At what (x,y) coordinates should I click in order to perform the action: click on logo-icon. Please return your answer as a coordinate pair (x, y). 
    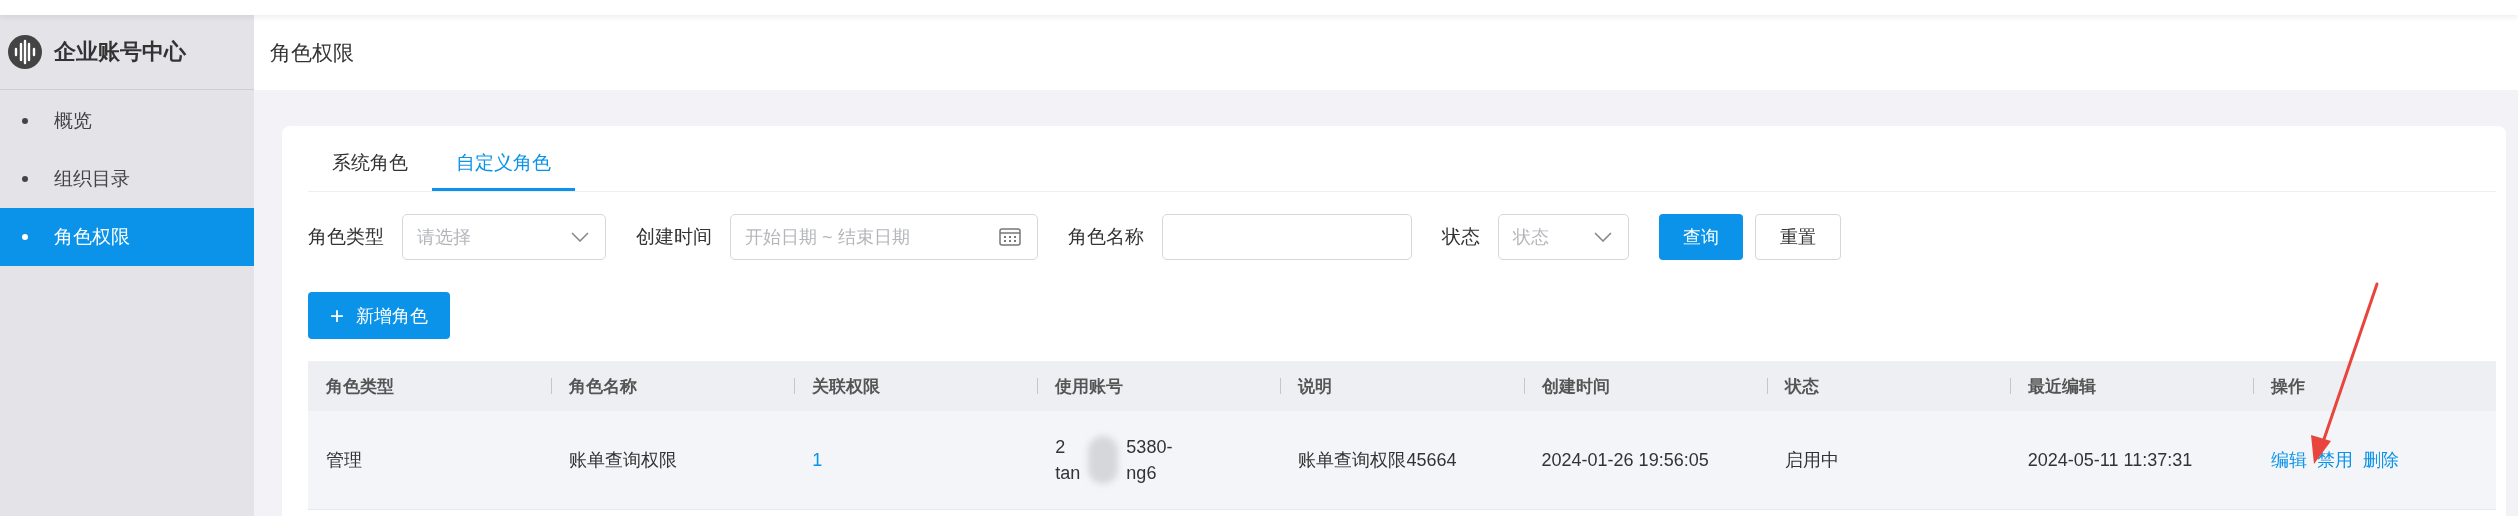
    Looking at the image, I should click on (25, 52).